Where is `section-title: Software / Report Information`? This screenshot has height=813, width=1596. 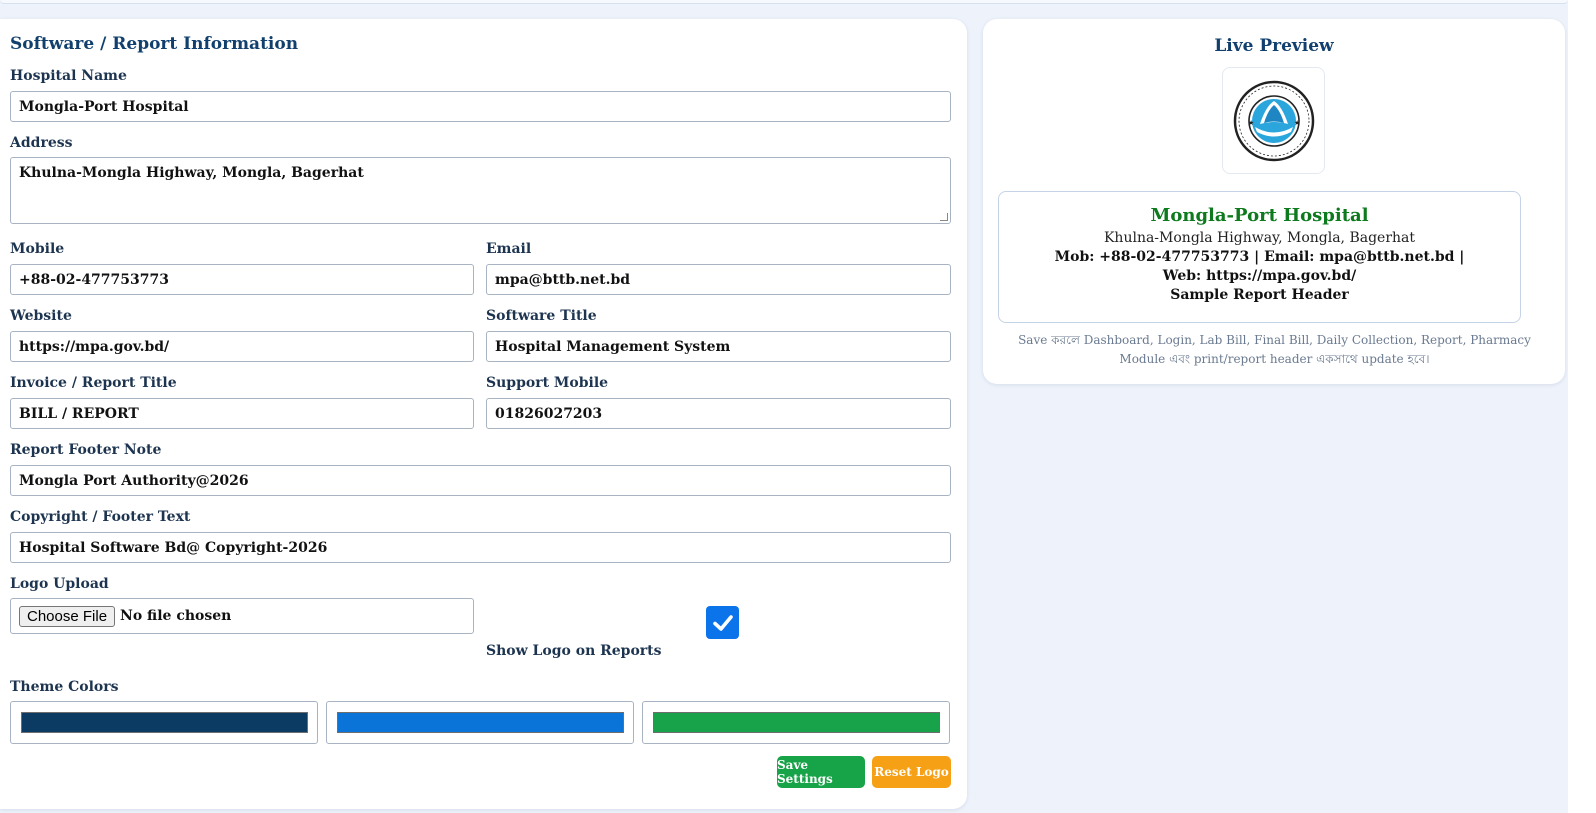 section-title: Software / Report Information is located at coordinates (154, 44).